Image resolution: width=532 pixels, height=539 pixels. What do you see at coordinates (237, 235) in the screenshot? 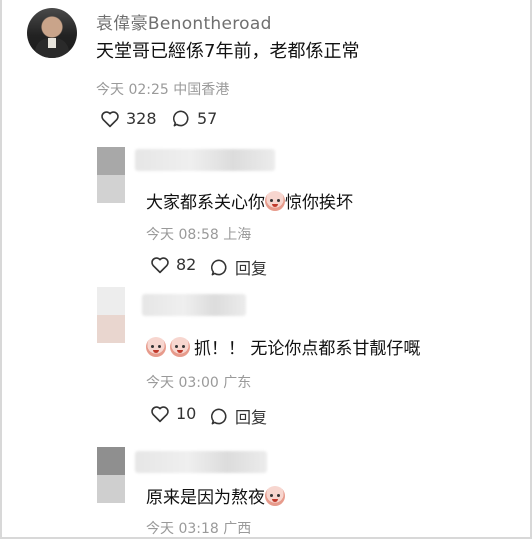
I see `reply-1-location: 上海` at bounding box center [237, 235].